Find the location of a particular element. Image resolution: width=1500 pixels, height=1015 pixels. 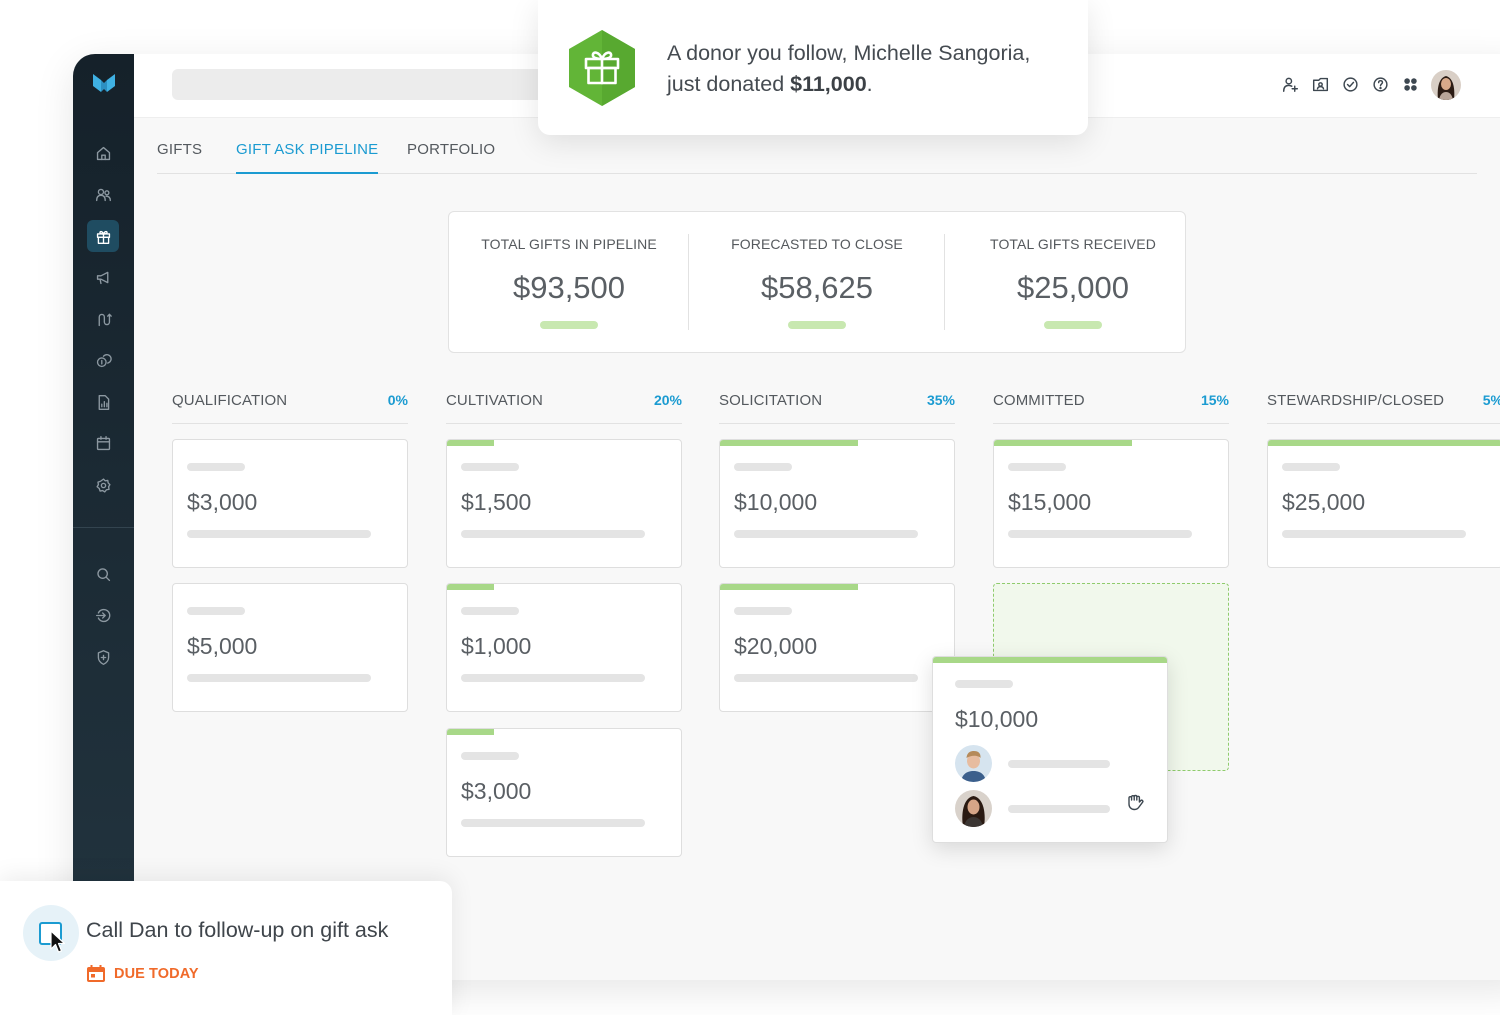

sidebar-divider is located at coordinates (103, 527).